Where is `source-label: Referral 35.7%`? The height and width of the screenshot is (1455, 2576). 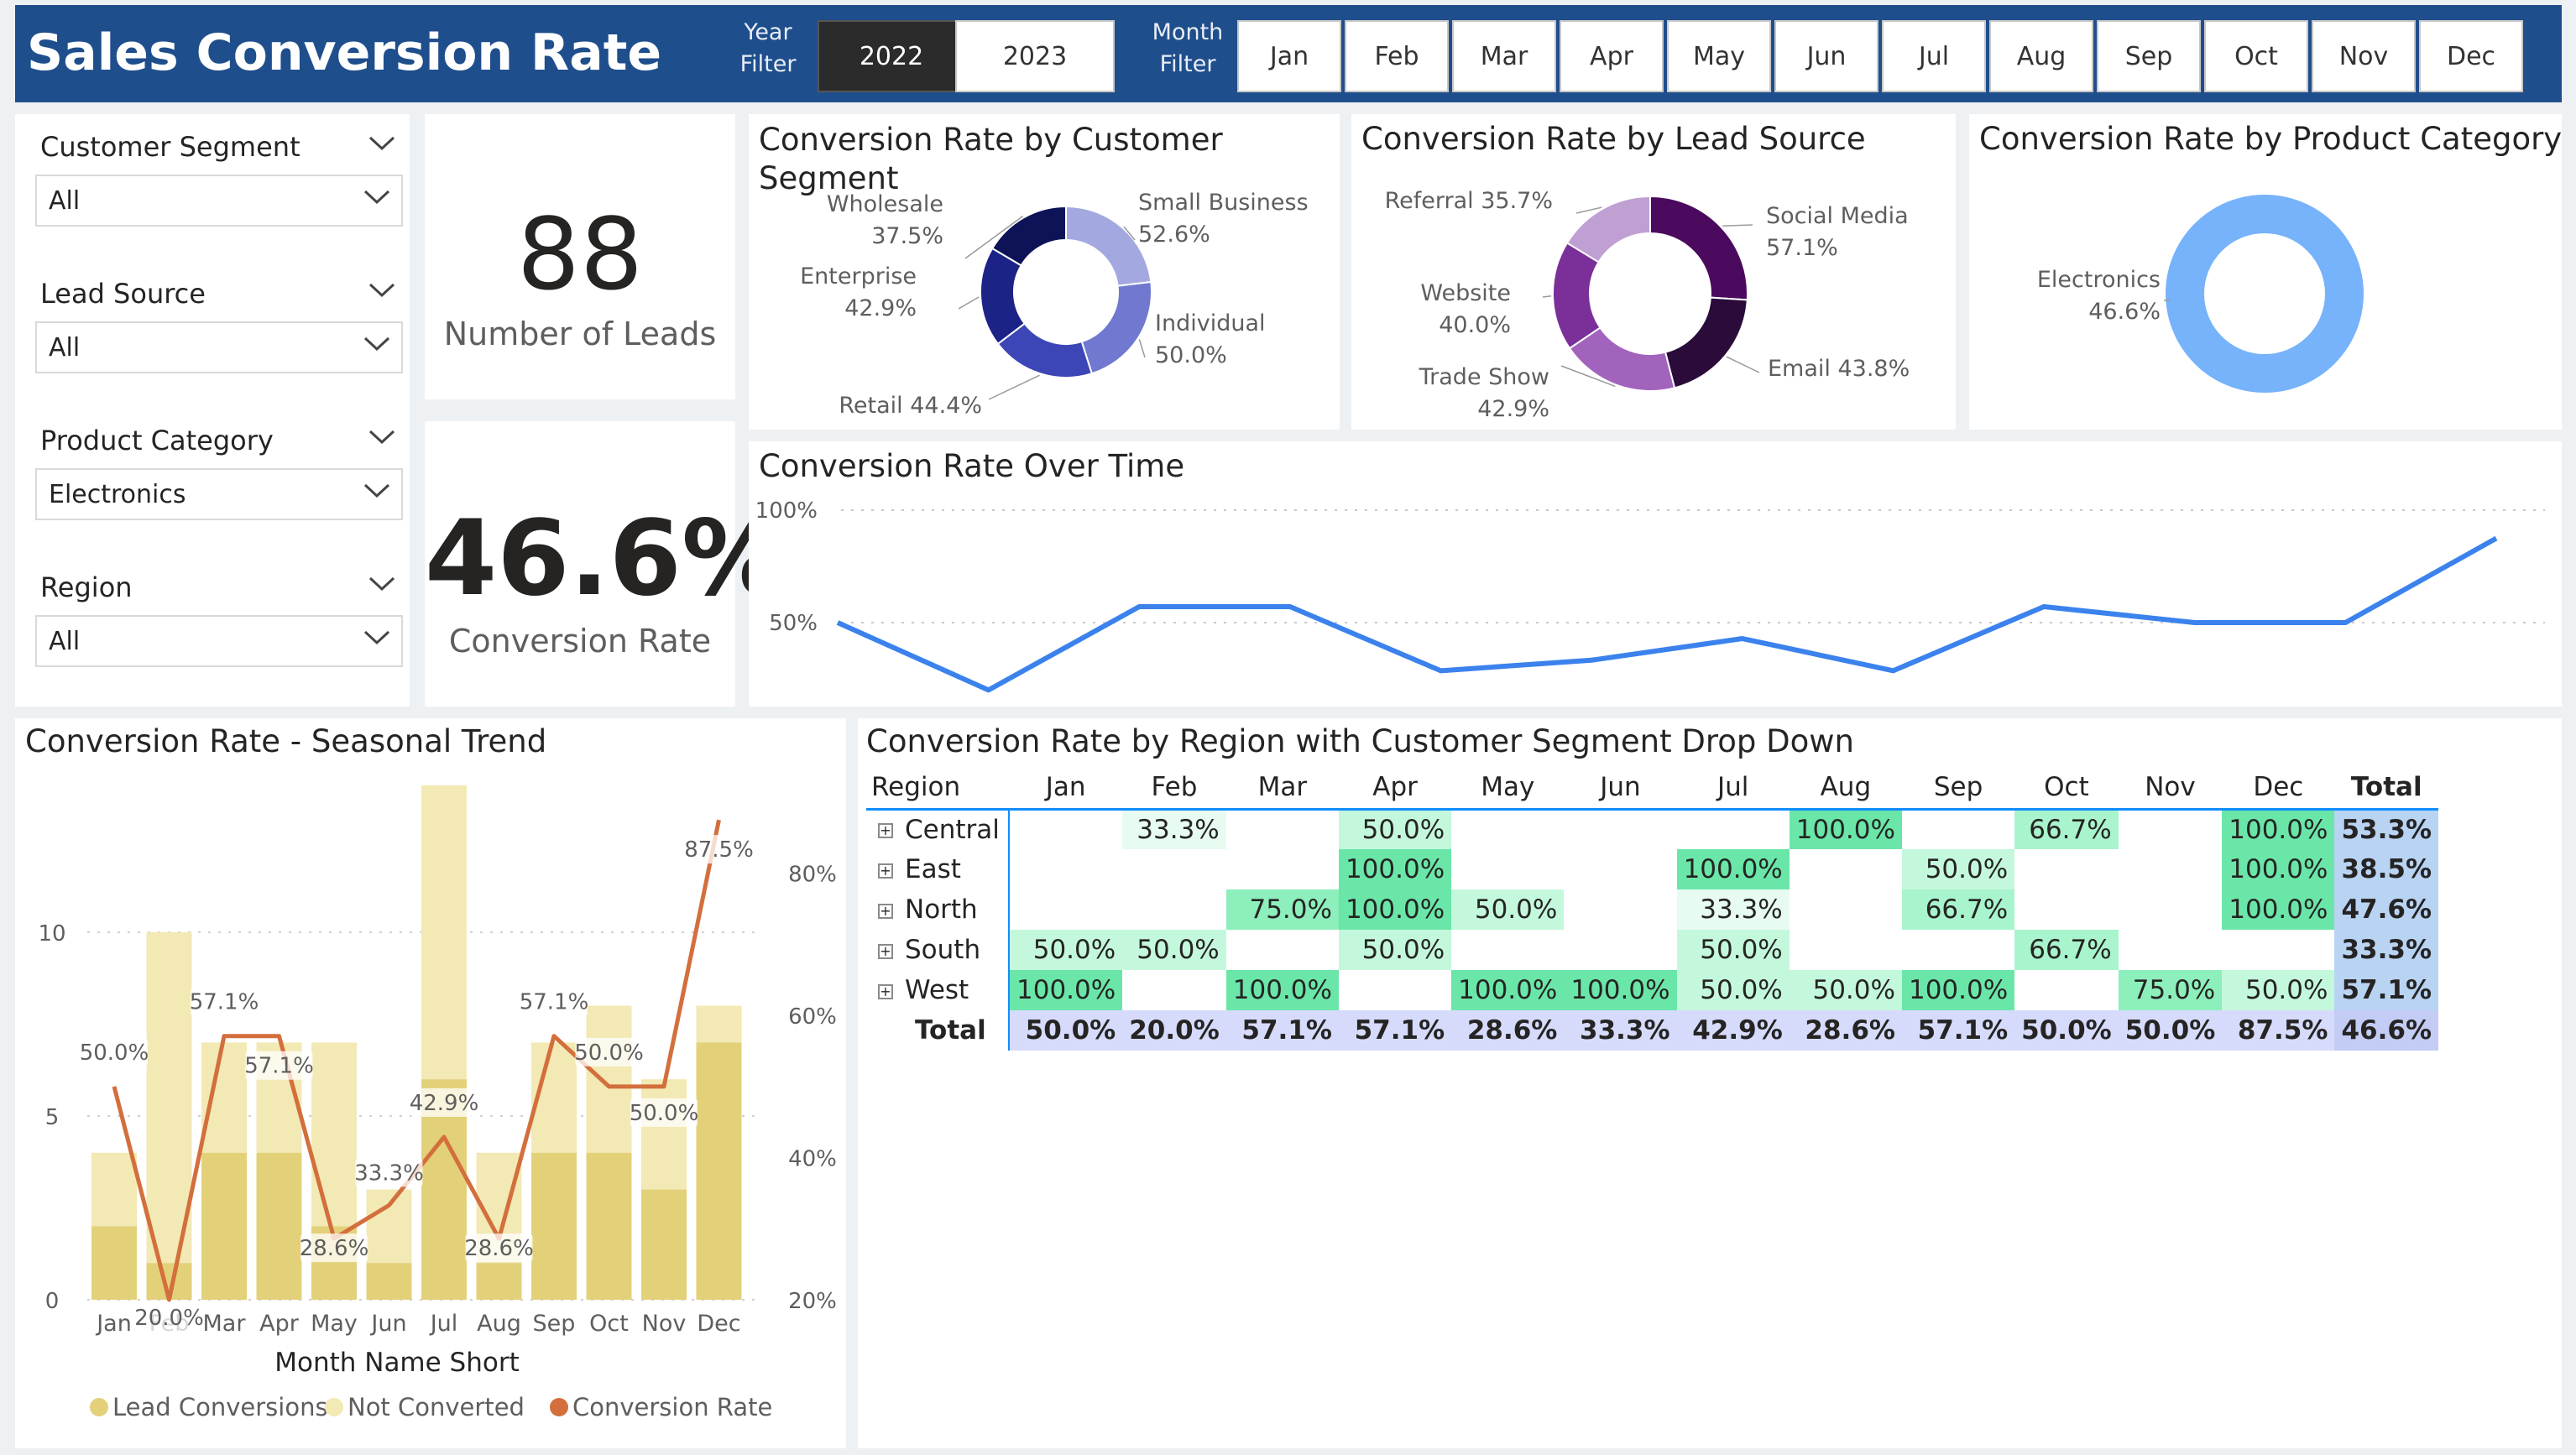 source-label: Referral 35.7% is located at coordinates (1469, 201).